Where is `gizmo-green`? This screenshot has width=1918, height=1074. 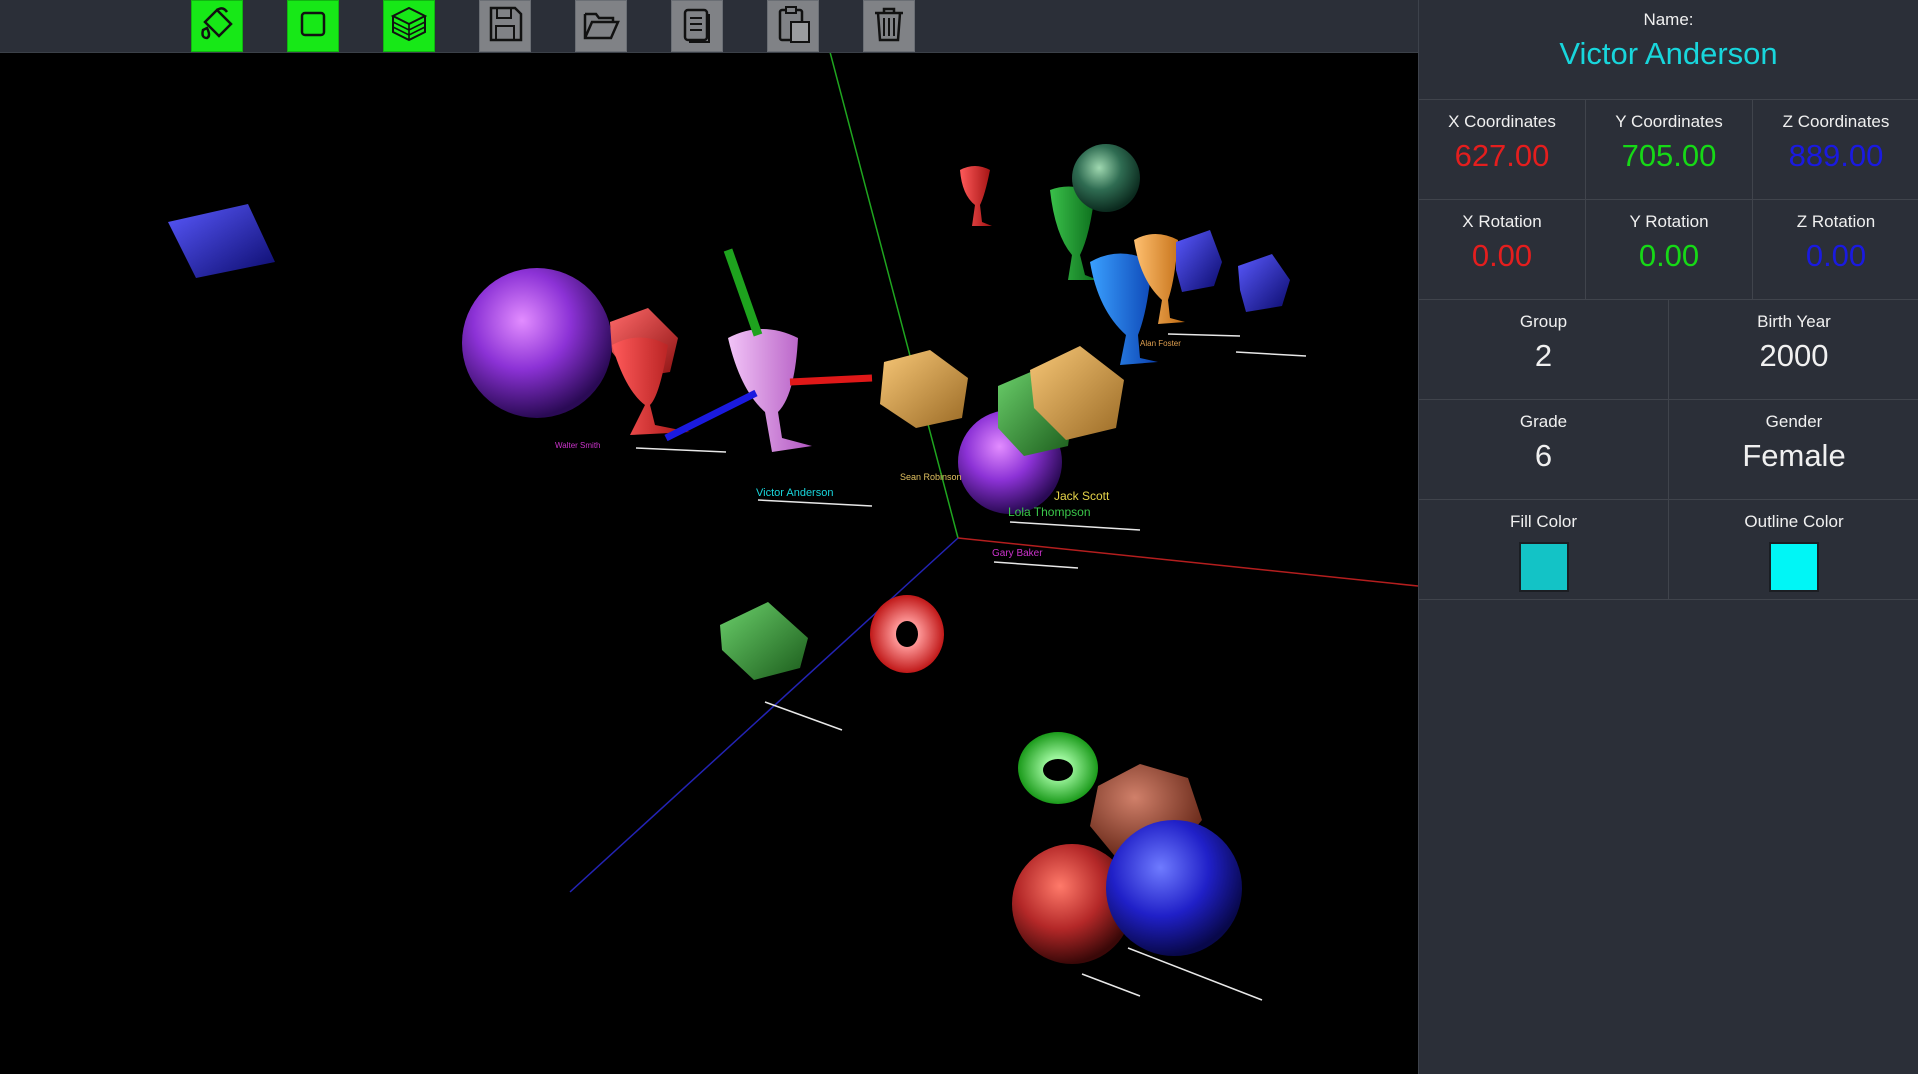 gizmo-green is located at coordinates (743, 292).